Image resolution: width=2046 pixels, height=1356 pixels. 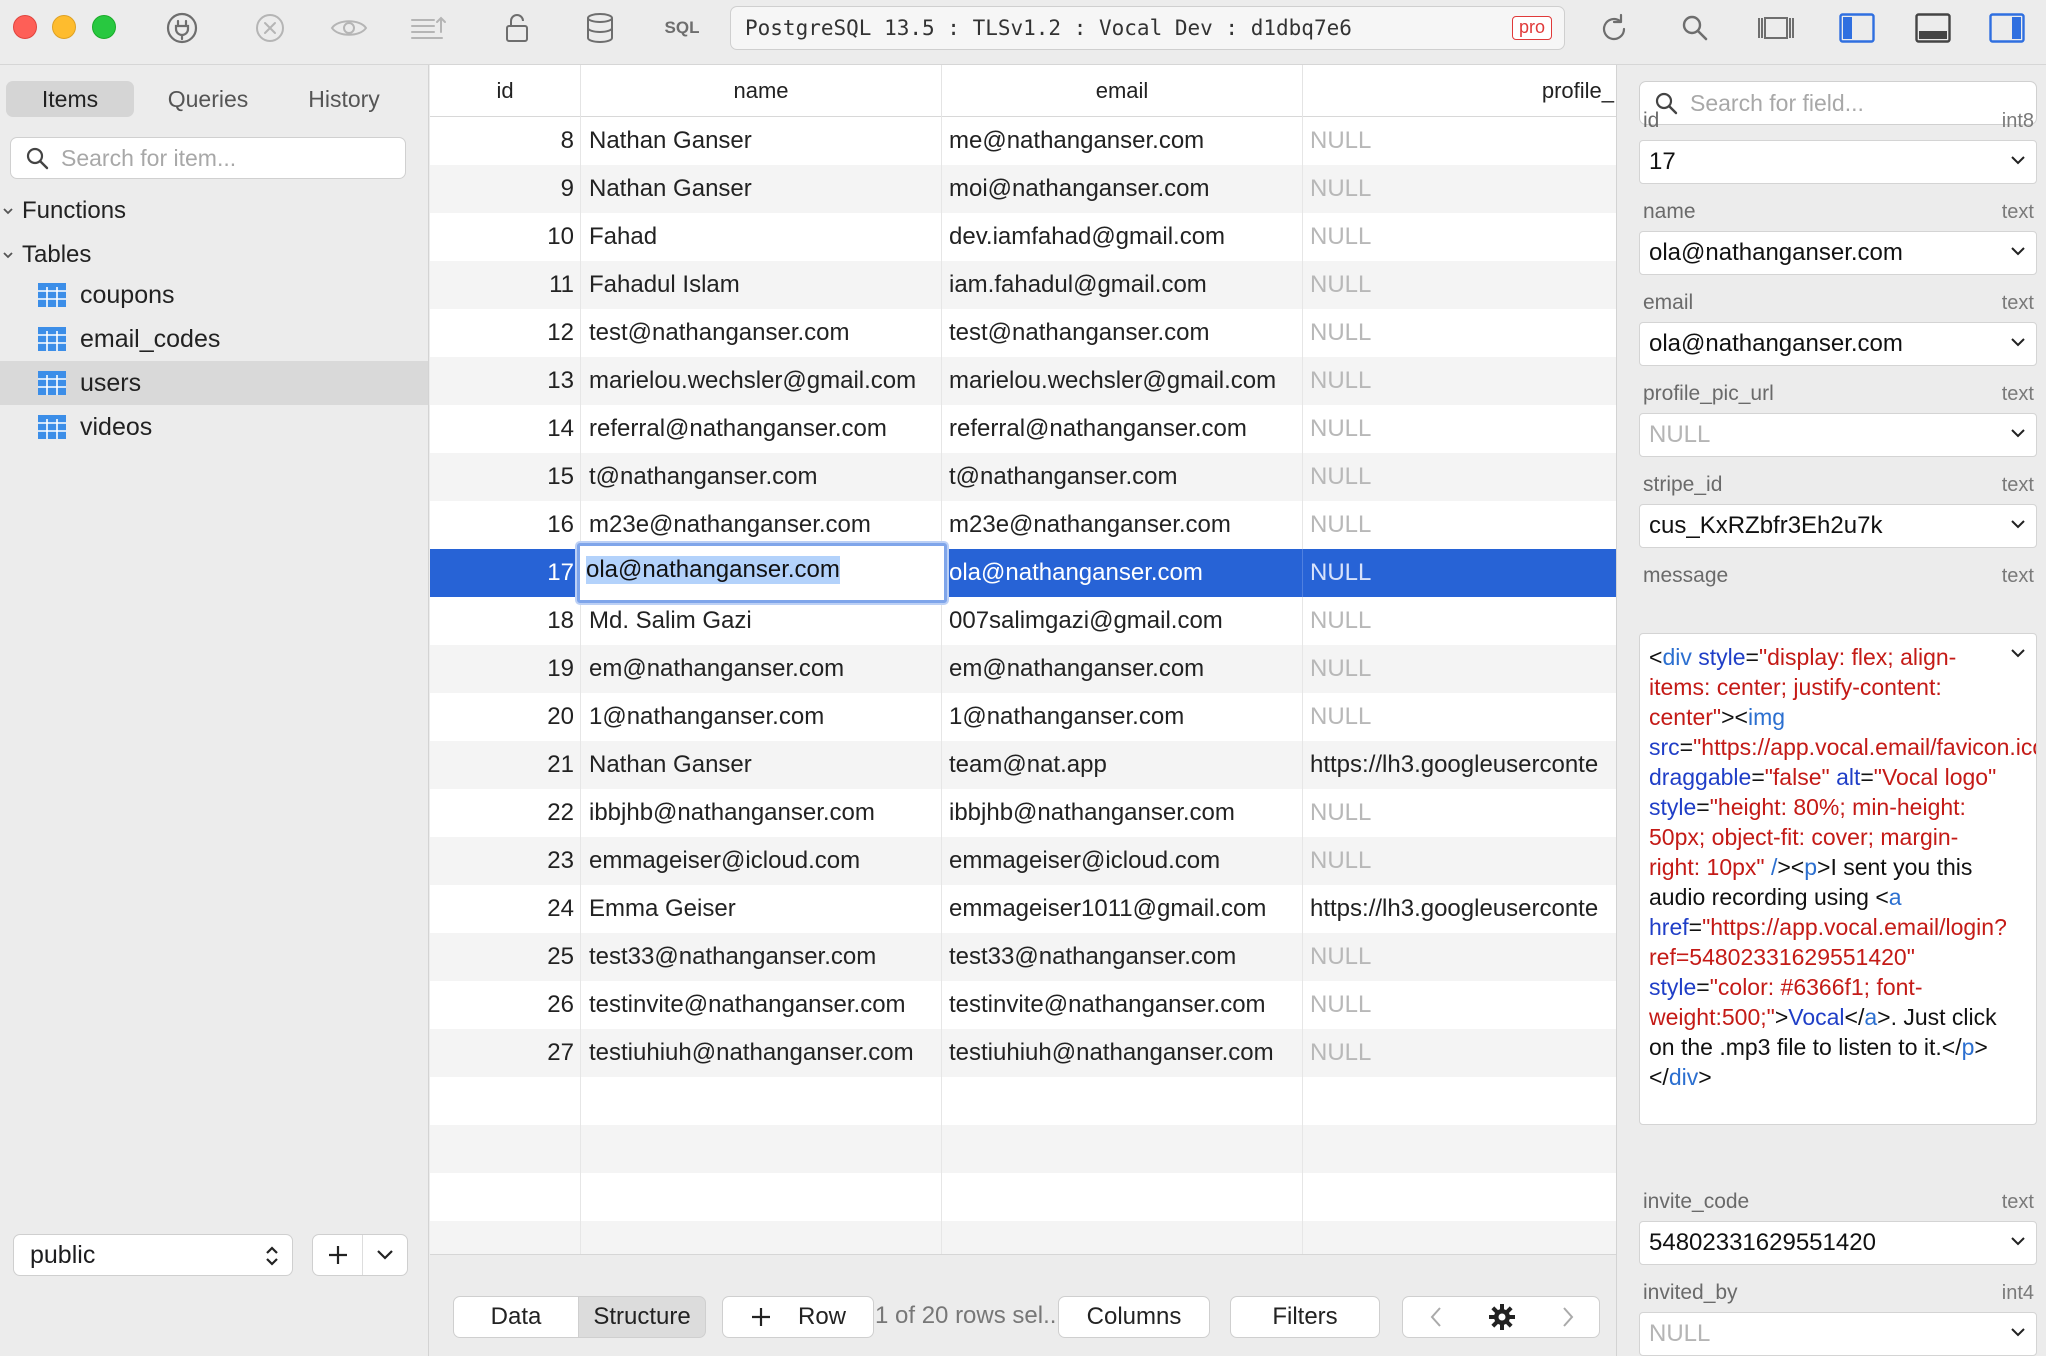 What do you see at coordinates (761, 717) in the screenshot?
I see `cell-name: 1@nathanganser.com` at bounding box center [761, 717].